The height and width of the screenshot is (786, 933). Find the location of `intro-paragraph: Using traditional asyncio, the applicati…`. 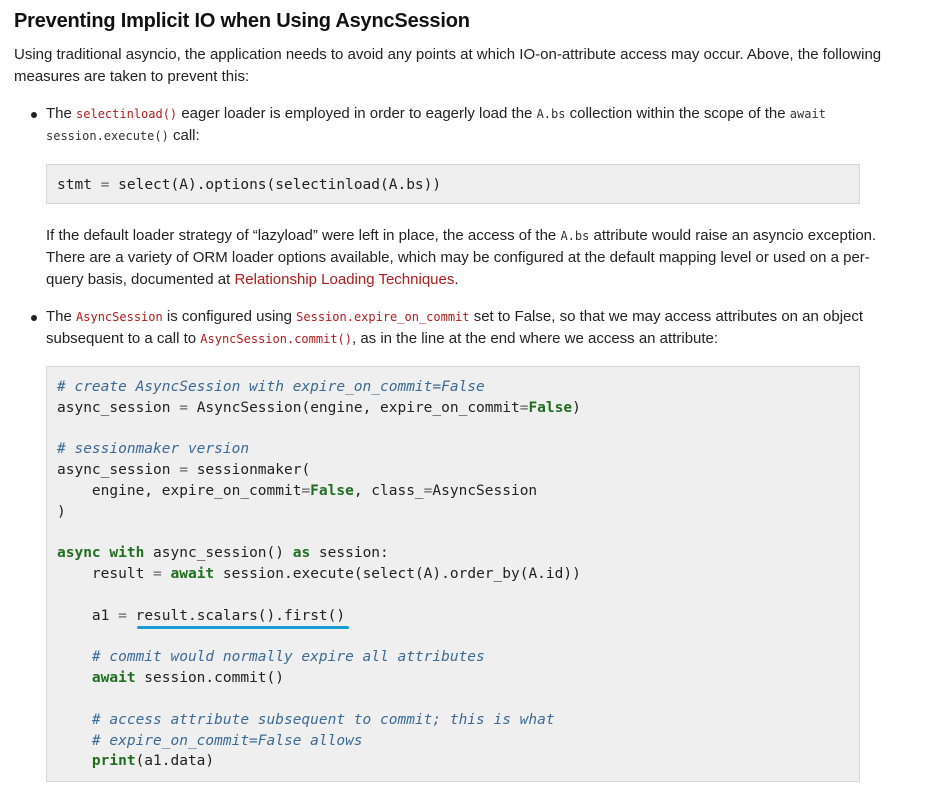

intro-paragraph: Using traditional asyncio, the applicati… is located at coordinates (448, 65).